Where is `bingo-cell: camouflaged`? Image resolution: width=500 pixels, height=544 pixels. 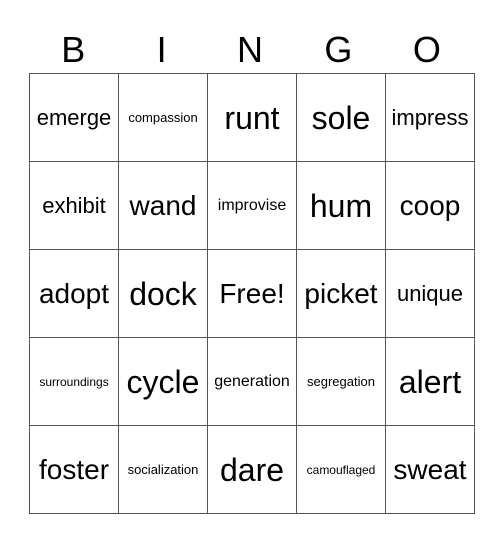 bingo-cell: camouflaged is located at coordinates (341, 469).